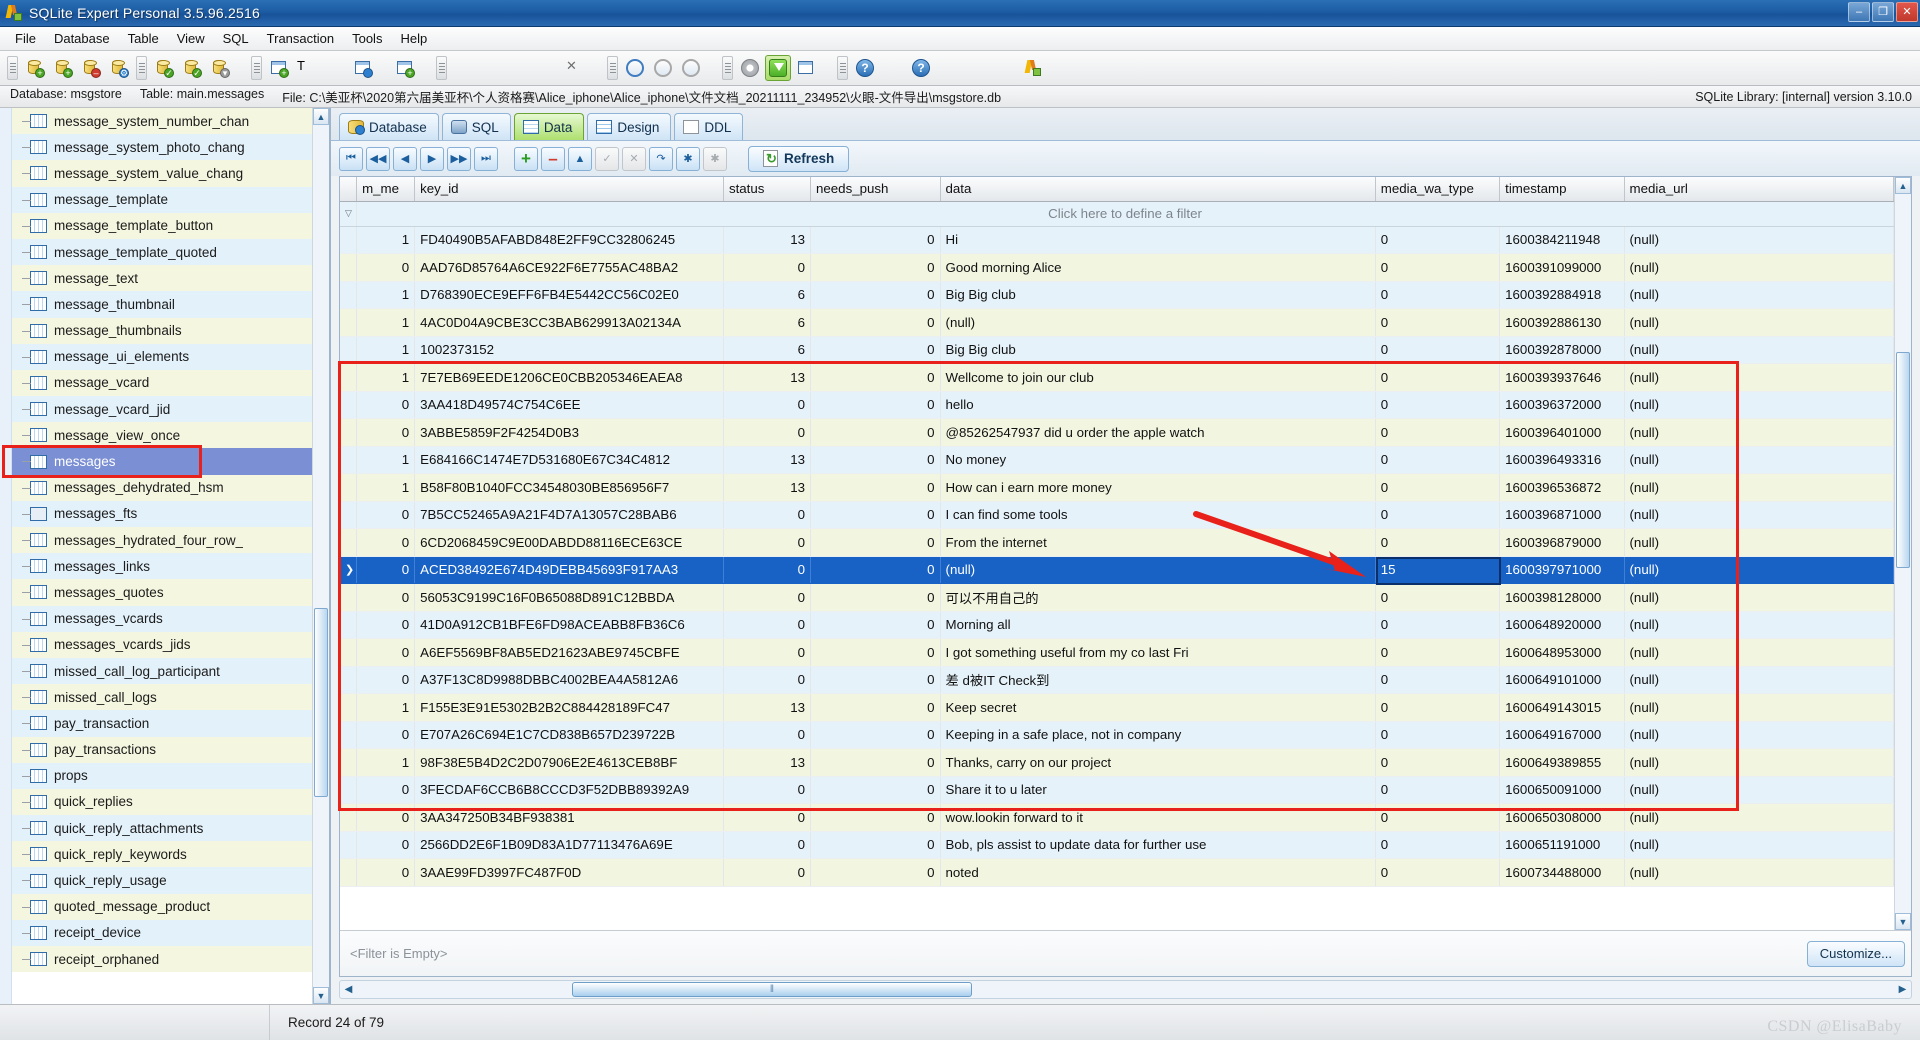 The height and width of the screenshot is (1040, 1920). What do you see at coordinates (1158, 762) in the screenshot?
I see `cell-data: Thanks, carry on our project` at bounding box center [1158, 762].